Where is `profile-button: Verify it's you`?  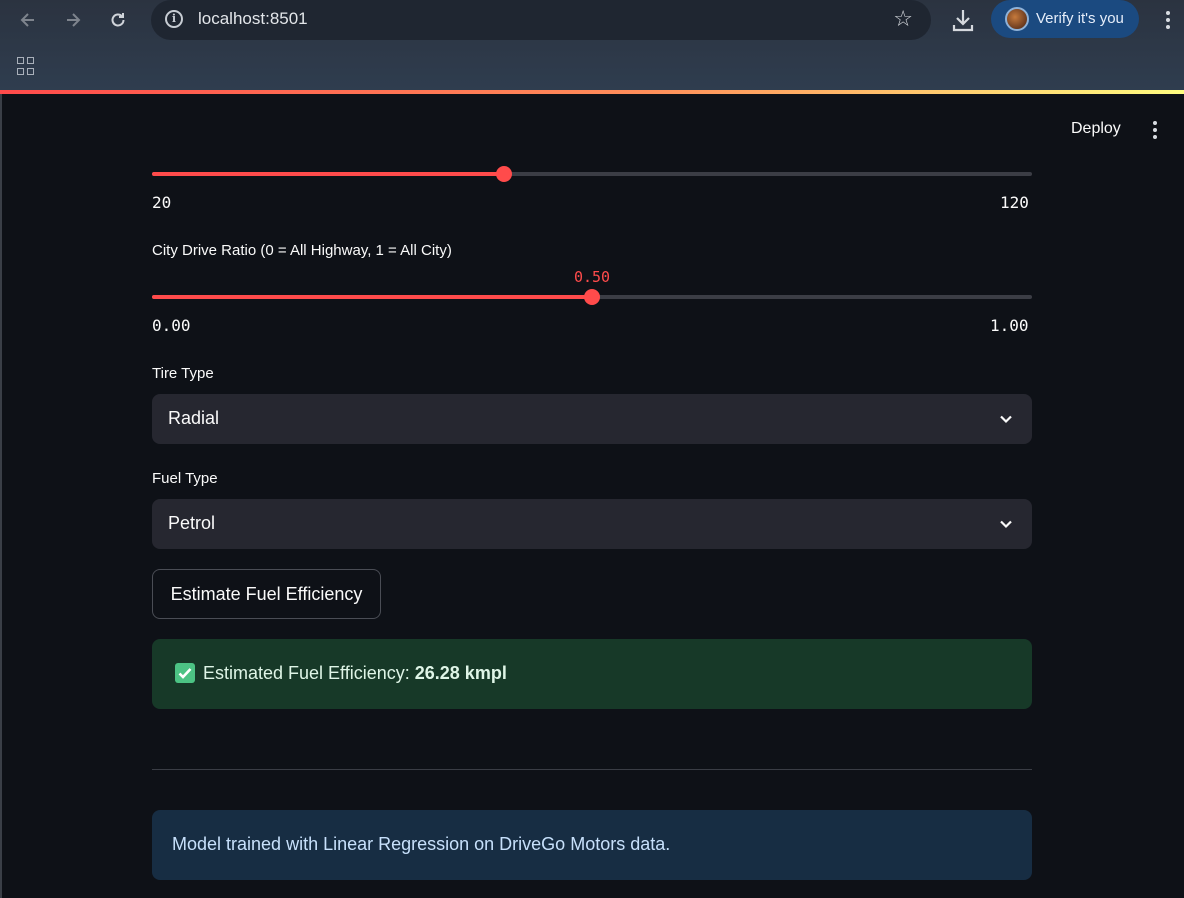
profile-button: Verify it's you is located at coordinates (1065, 19).